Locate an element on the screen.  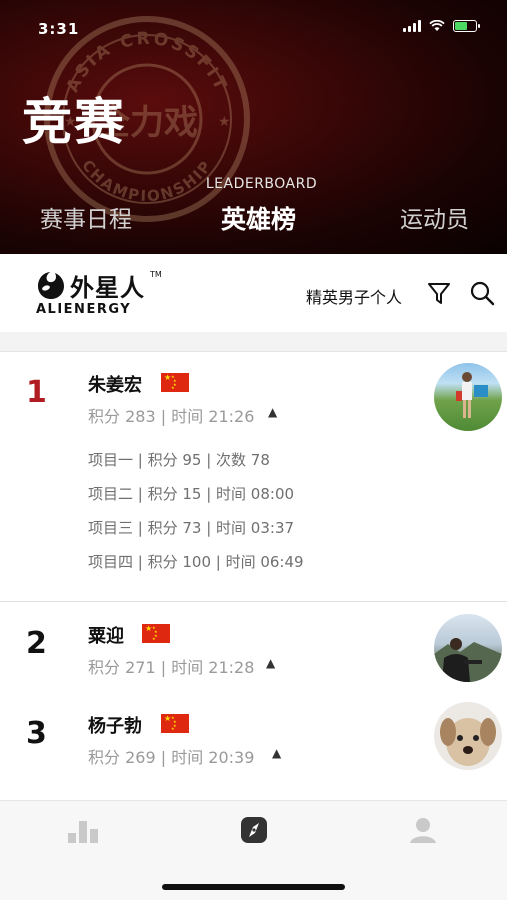
event-detail: 项目三 | 积分 73 | 时间 03:37 is located at coordinates (191, 528).